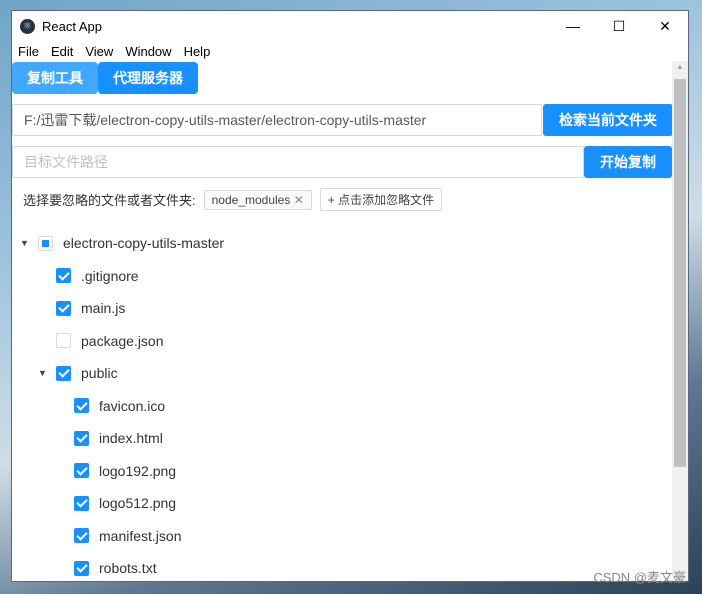 This screenshot has height=594, width=702. What do you see at coordinates (197, 51) in the screenshot?
I see `menu-help: Help` at bounding box center [197, 51].